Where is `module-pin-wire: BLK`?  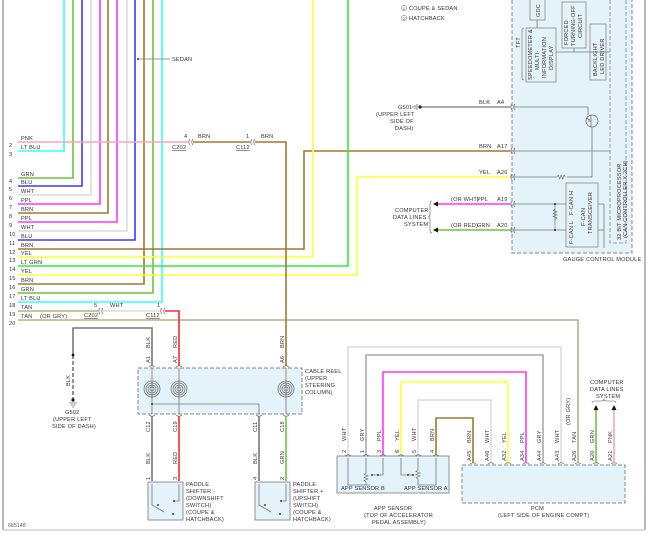
module-pin-wire: BLK is located at coordinates (484, 103).